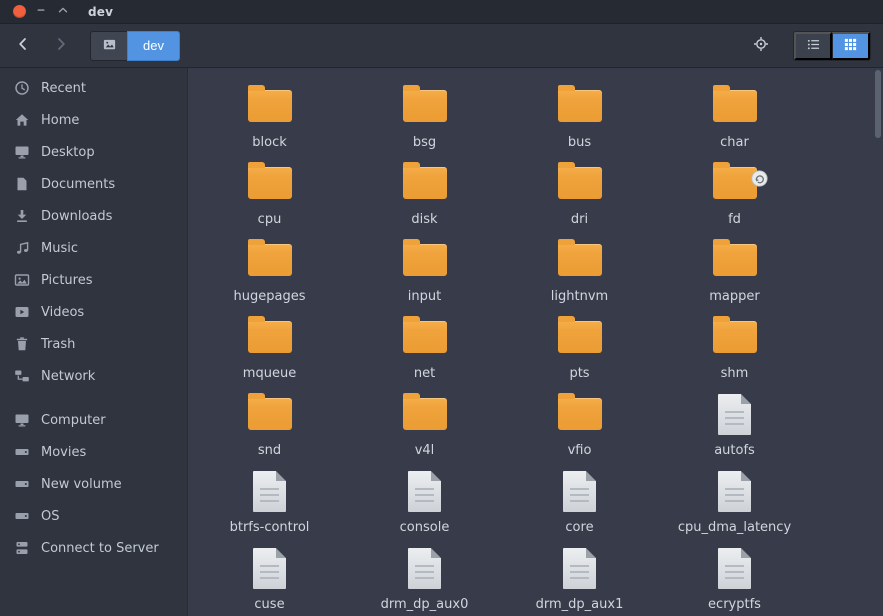  Describe the element at coordinates (441, 12) in the screenshot. I see `titlebar: dev` at that location.